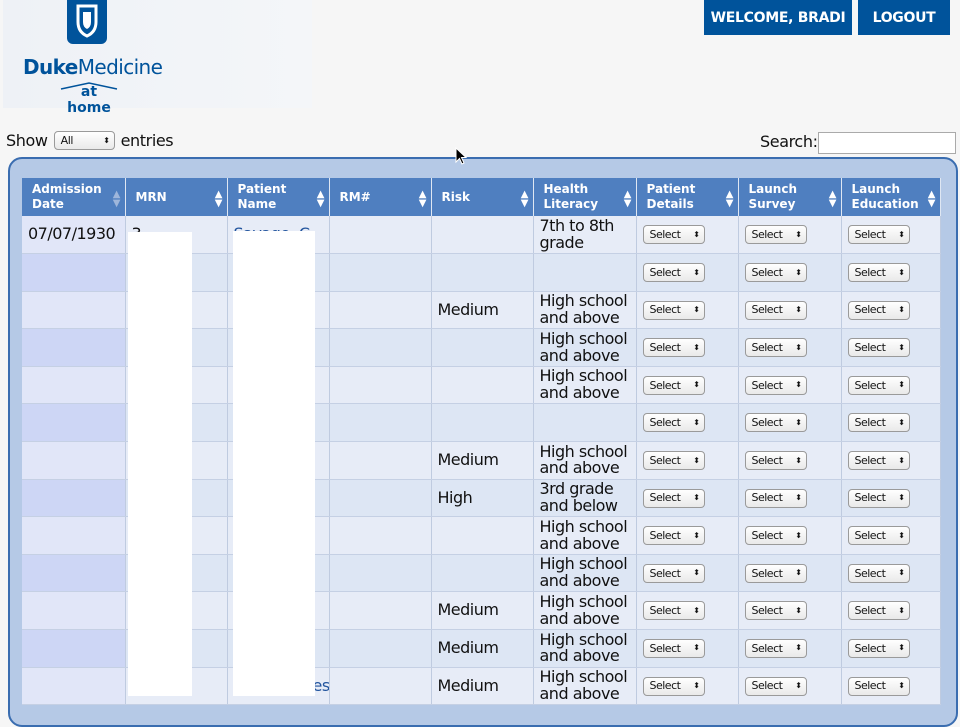  I want to click on entries-select: All ⬍, so click(84, 140).